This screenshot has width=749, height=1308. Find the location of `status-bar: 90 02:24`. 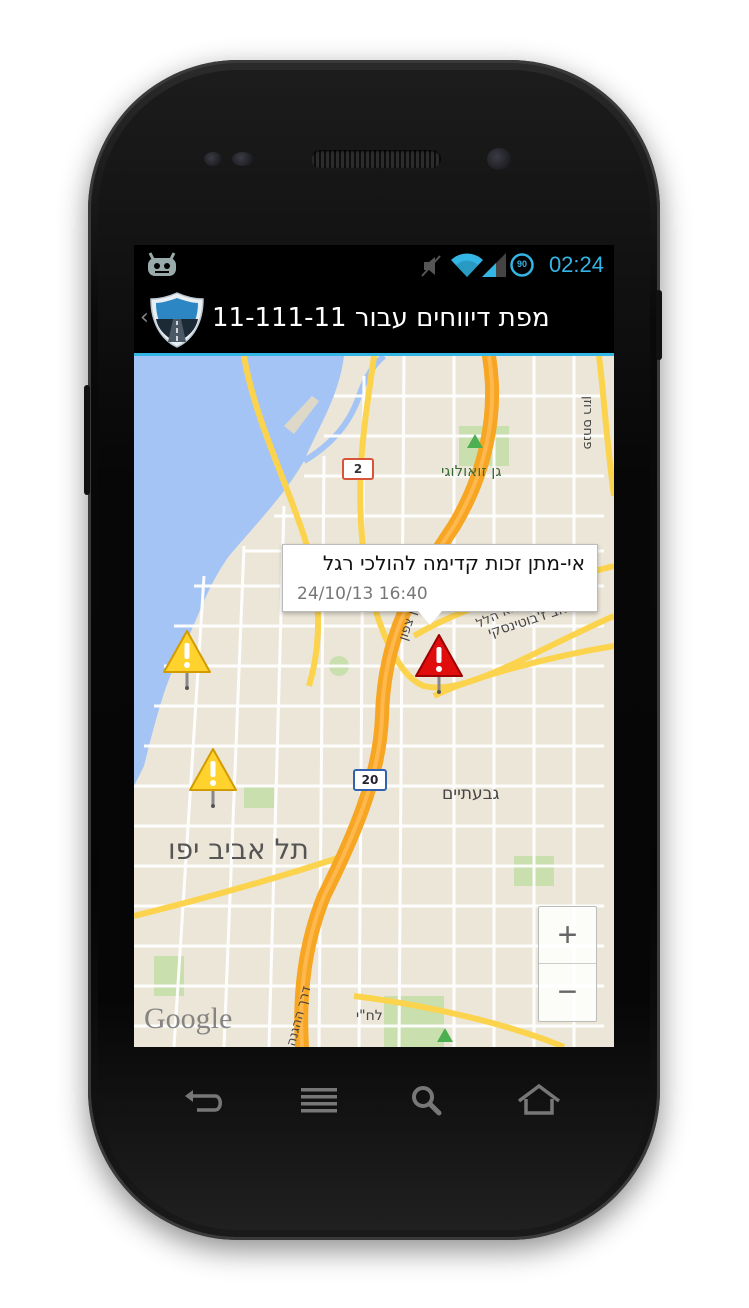

status-bar: 90 02:24 is located at coordinates (374, 265).